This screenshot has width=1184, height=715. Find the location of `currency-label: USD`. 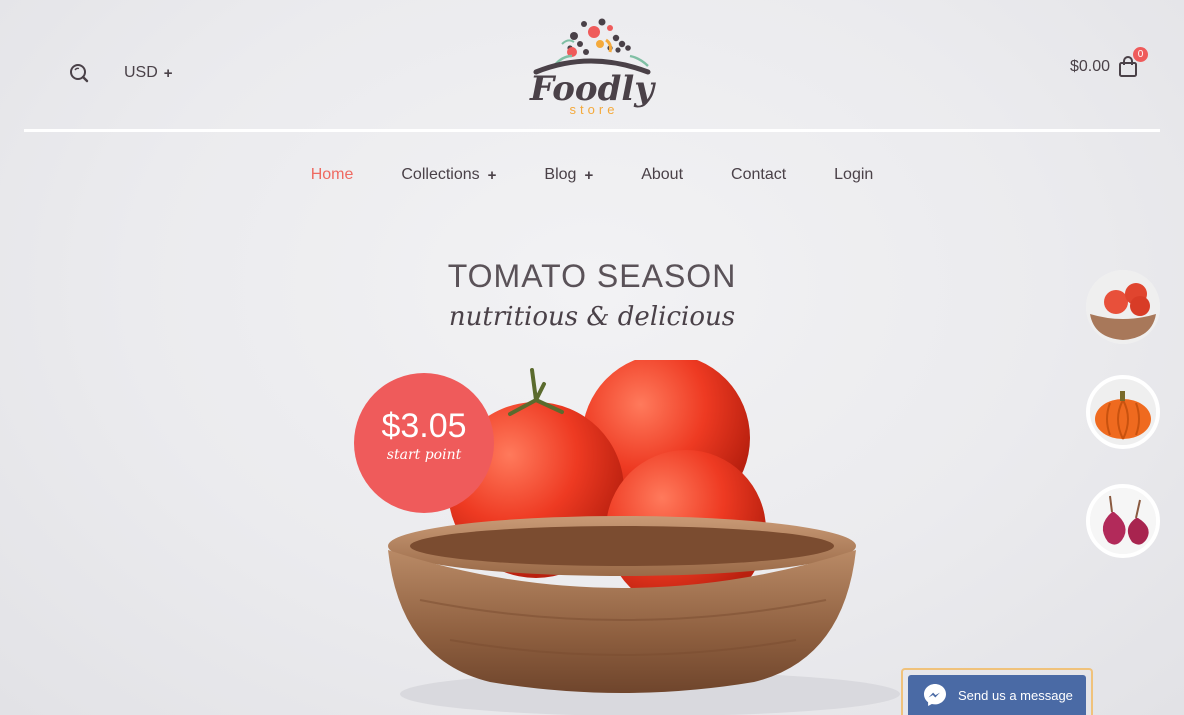

currency-label: USD is located at coordinates (141, 72).